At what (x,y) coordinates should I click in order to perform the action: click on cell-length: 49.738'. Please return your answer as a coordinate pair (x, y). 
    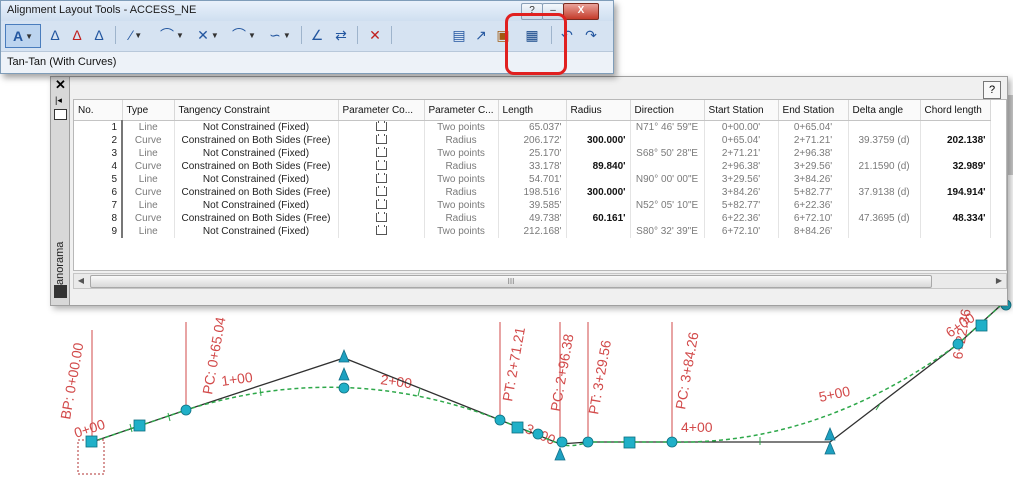
    Looking at the image, I should click on (532, 218).